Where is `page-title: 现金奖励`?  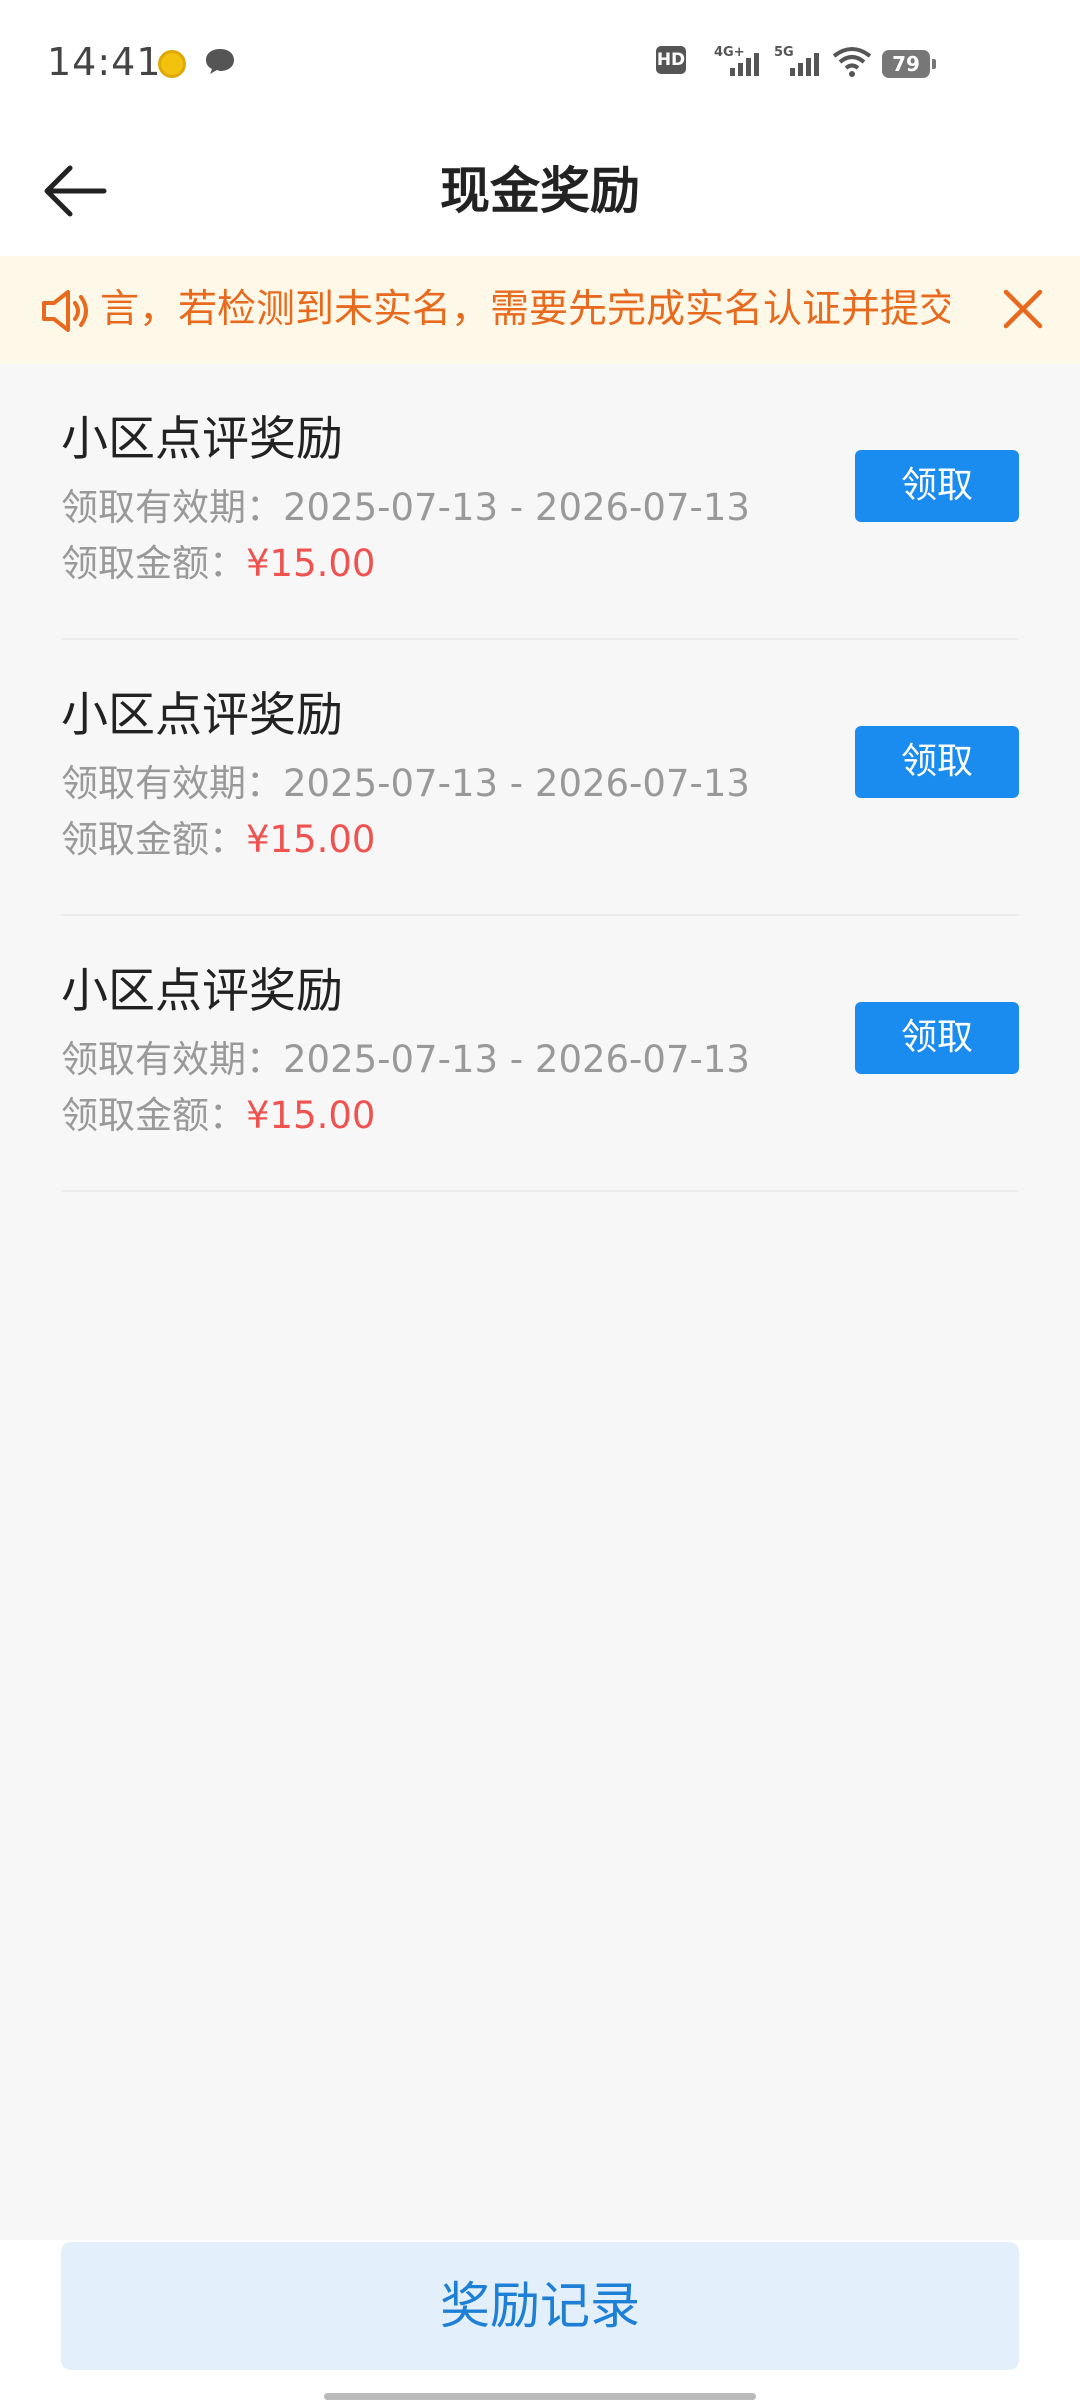
page-title: 现金奖励 is located at coordinates (540, 191).